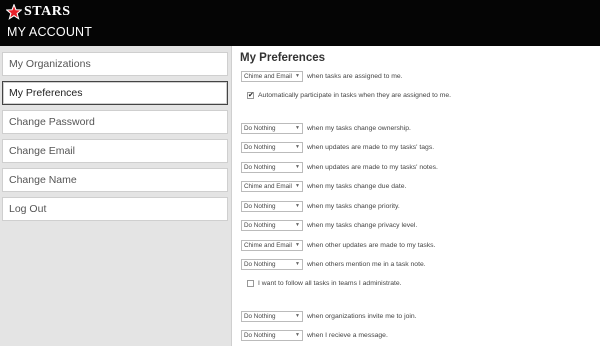 The width and height of the screenshot is (600, 346). I want to click on pref-label: when others mention me in a task note., so click(366, 264).